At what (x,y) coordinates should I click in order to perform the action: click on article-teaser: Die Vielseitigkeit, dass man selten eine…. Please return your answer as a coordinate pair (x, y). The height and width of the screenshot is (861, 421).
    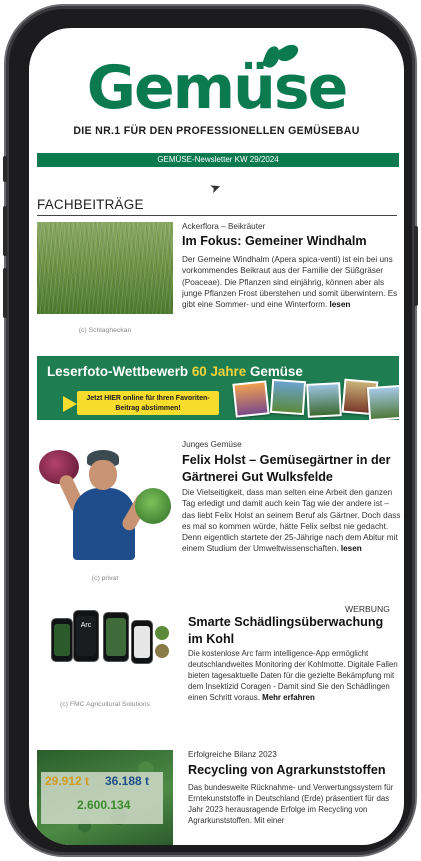
    Looking at the image, I should click on (291, 521).